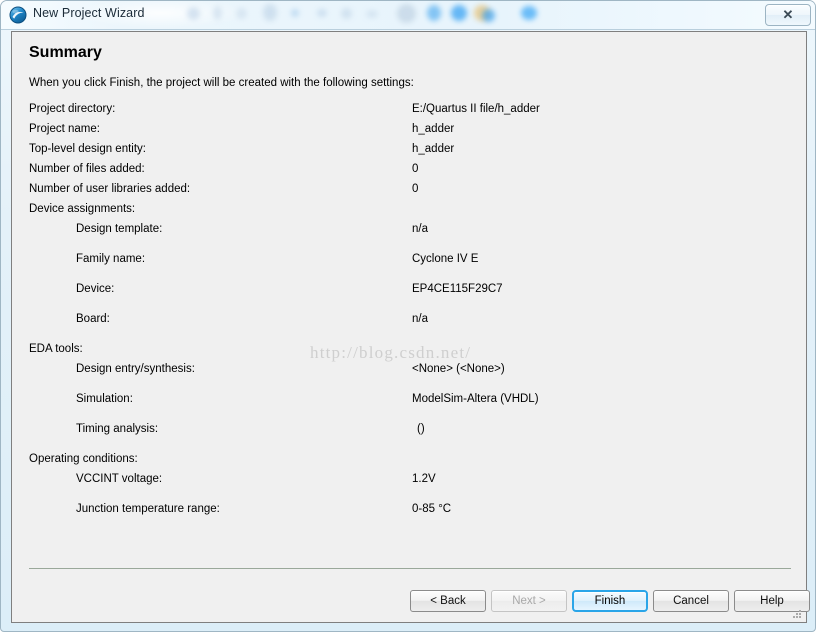 This screenshot has width=816, height=632. Describe the element at coordinates (772, 601) in the screenshot. I see `help-button: Help` at that location.